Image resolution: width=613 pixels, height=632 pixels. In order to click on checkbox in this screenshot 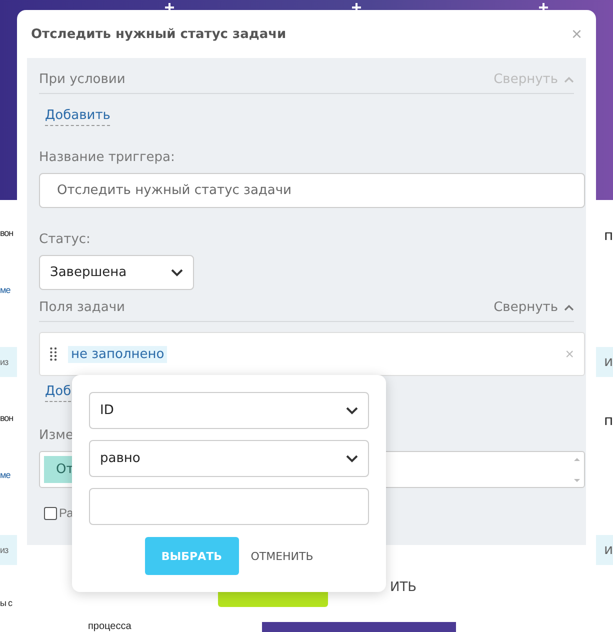, I will do `click(50, 513)`.